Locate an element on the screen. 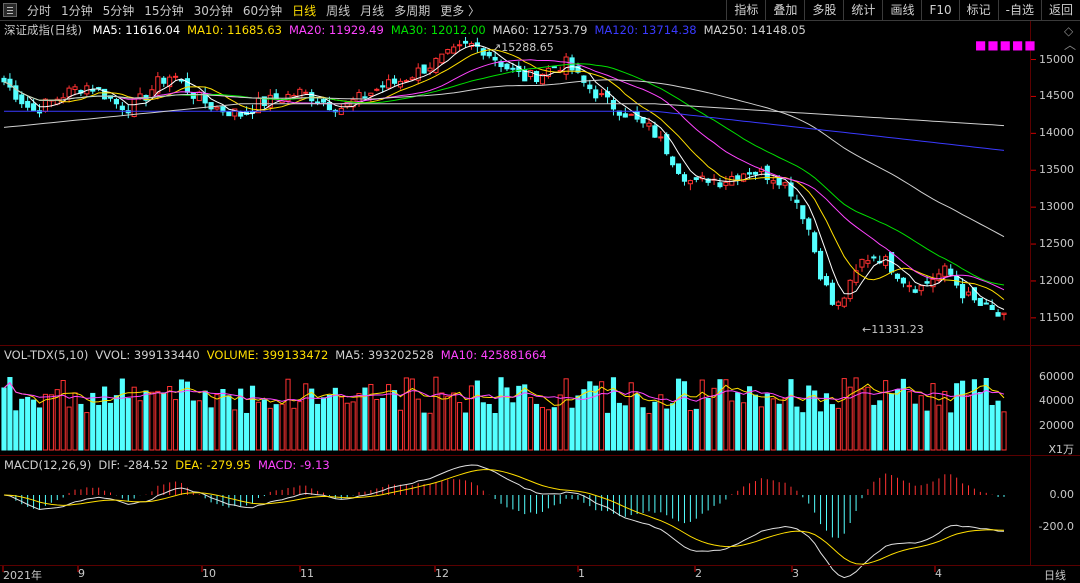 This screenshot has width=1080, height=583. vol-tick-label: 40000 is located at coordinates (1056, 401).